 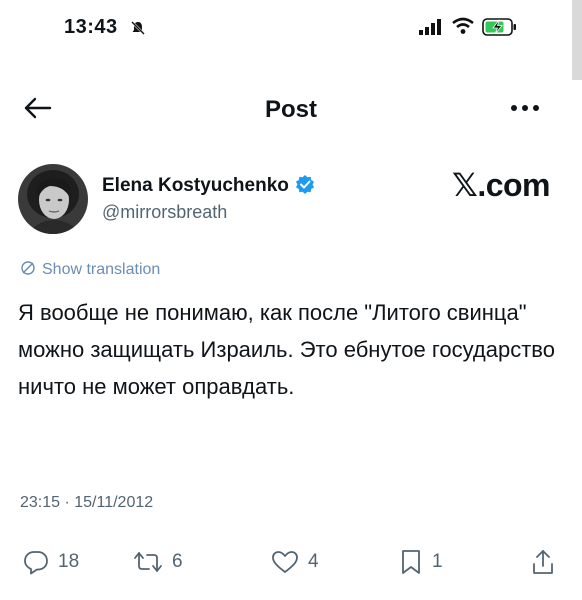 What do you see at coordinates (463, 25) in the screenshot?
I see `wifi-icon` at bounding box center [463, 25].